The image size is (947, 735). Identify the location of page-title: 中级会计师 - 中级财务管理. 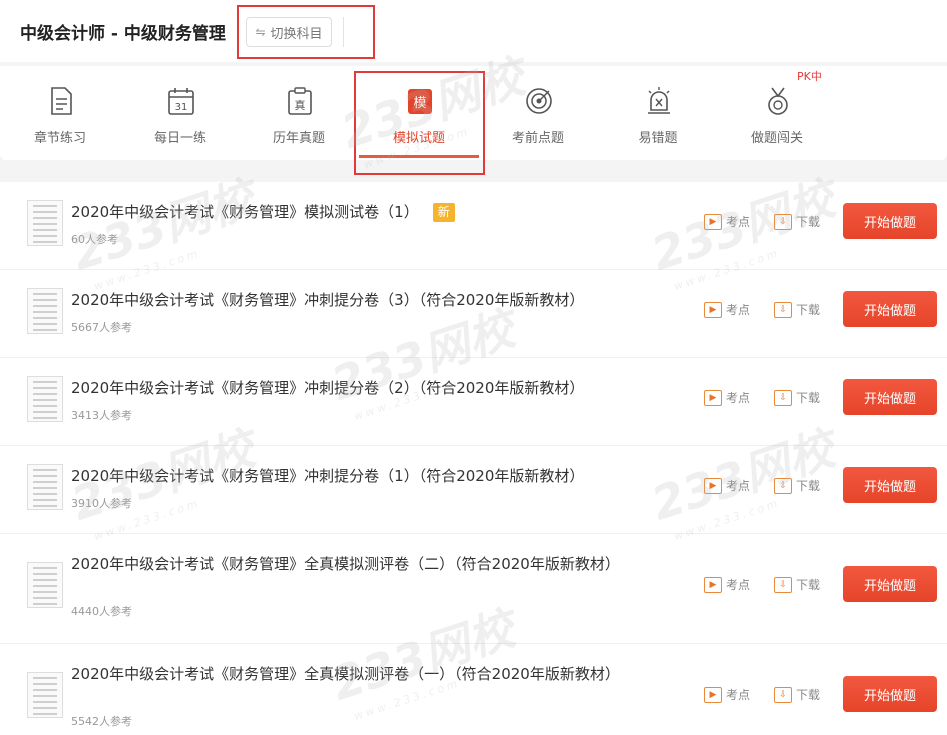
(123, 34).